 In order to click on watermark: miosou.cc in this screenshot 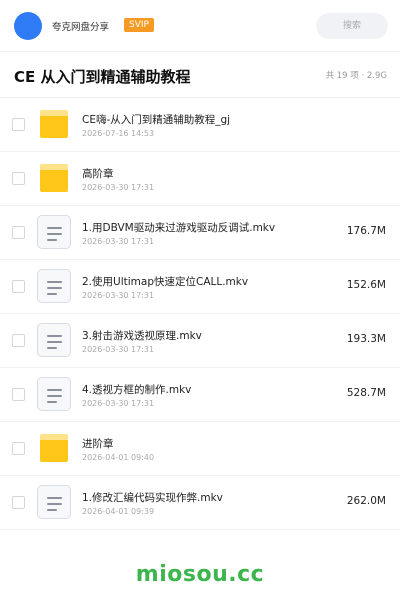, I will do `click(200, 574)`.